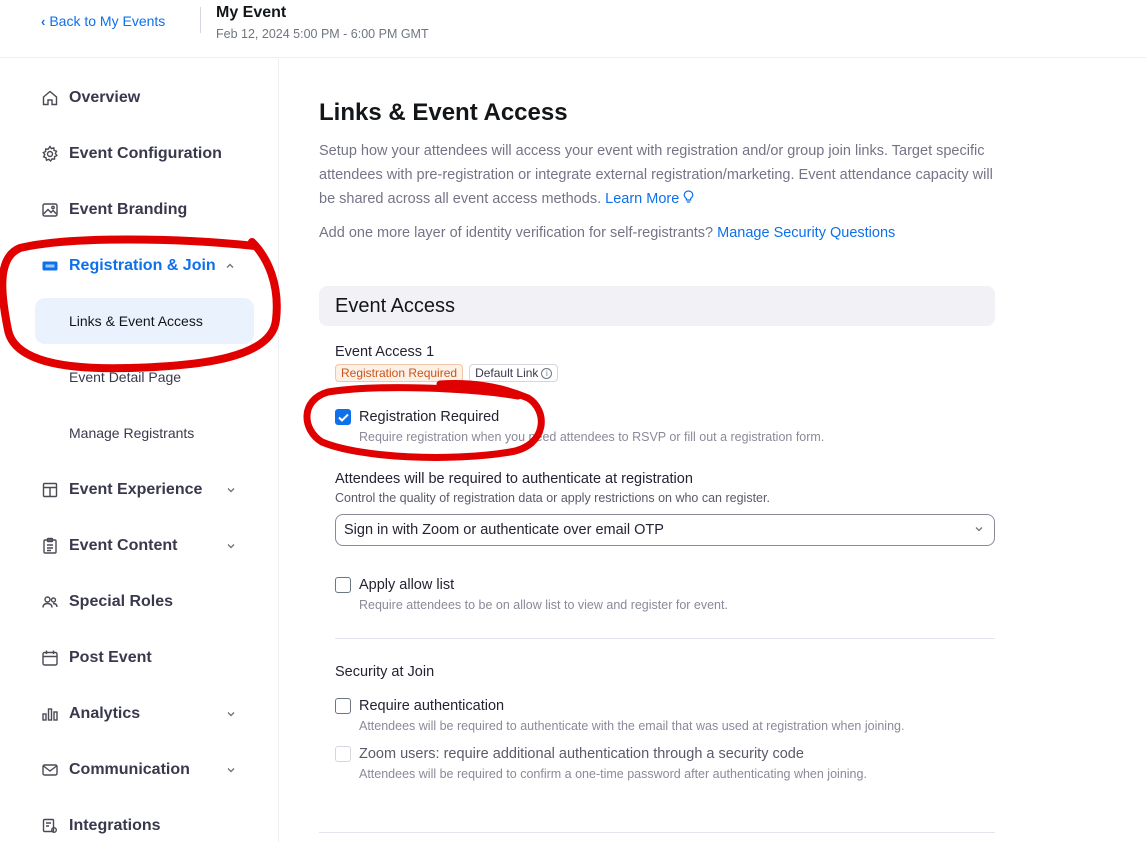 Image resolution: width=1146 pixels, height=842 pixels. I want to click on people-icon, so click(50, 602).